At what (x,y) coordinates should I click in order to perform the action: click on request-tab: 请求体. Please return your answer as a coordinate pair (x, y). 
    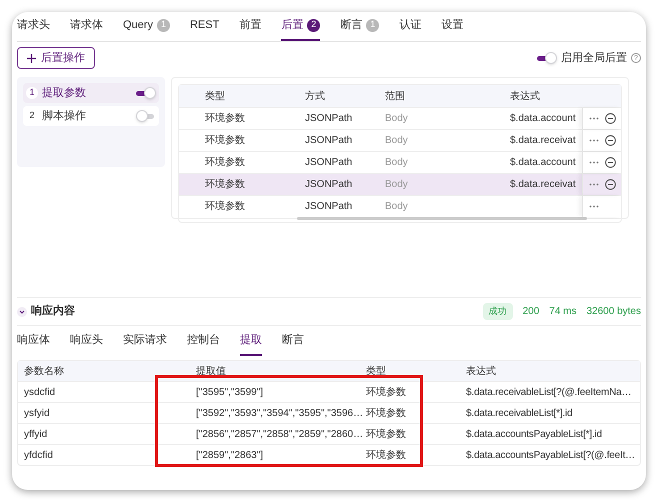
    Looking at the image, I should click on (86, 26).